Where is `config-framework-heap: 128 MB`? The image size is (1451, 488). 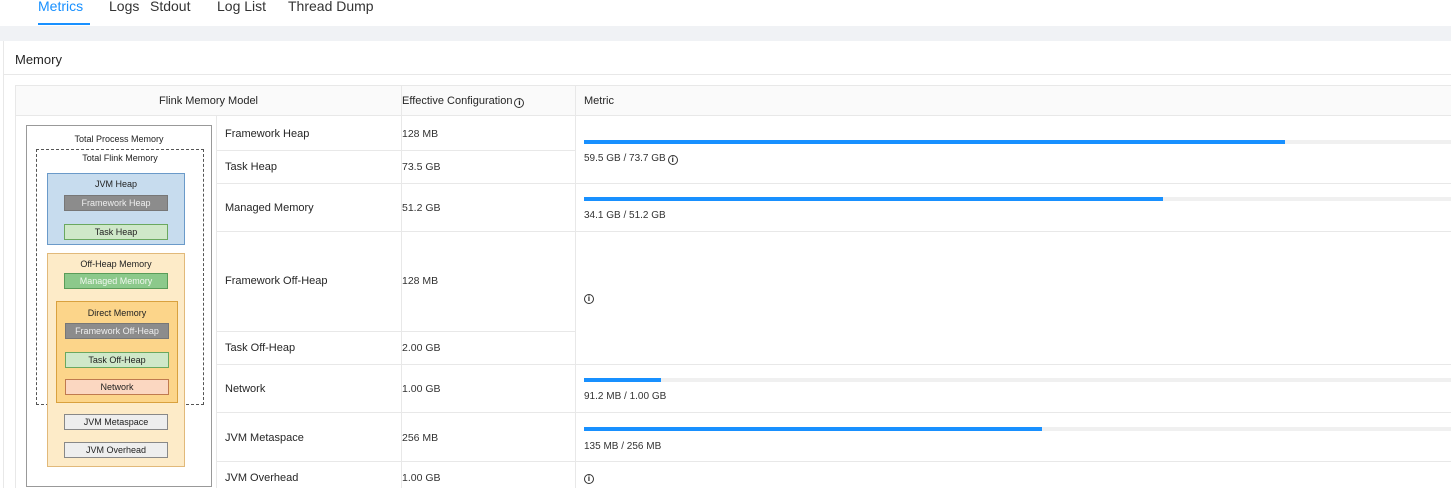
config-framework-heap: 128 MB is located at coordinates (420, 134).